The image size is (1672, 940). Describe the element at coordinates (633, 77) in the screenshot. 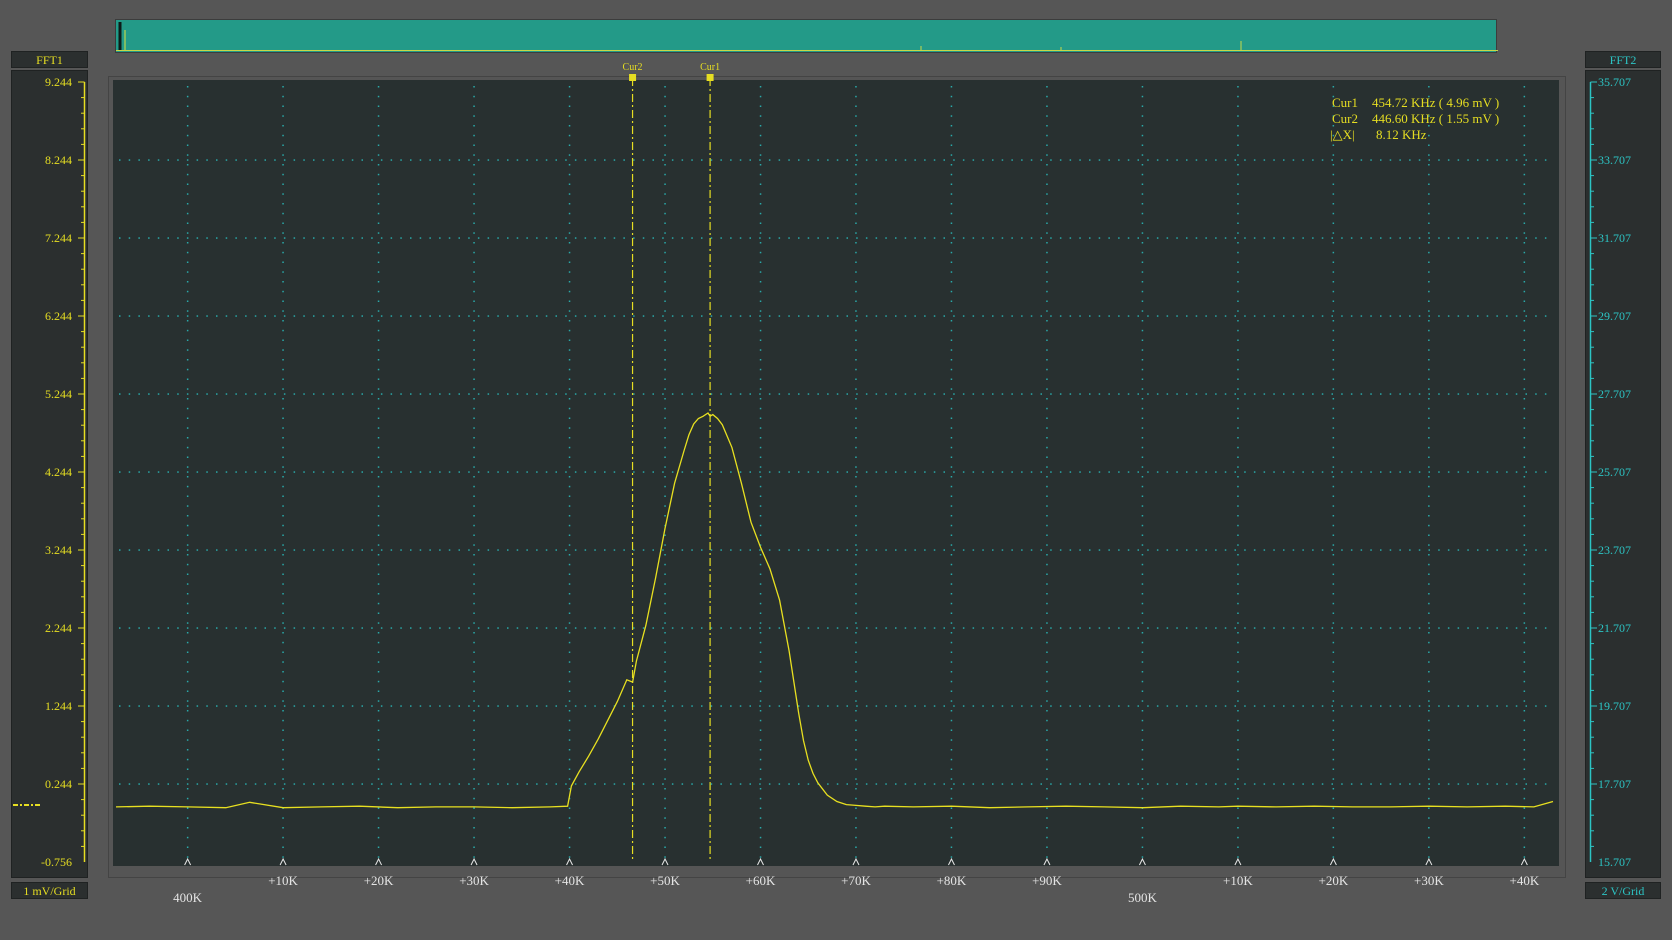

I see `cursor-handle-cur2` at that location.